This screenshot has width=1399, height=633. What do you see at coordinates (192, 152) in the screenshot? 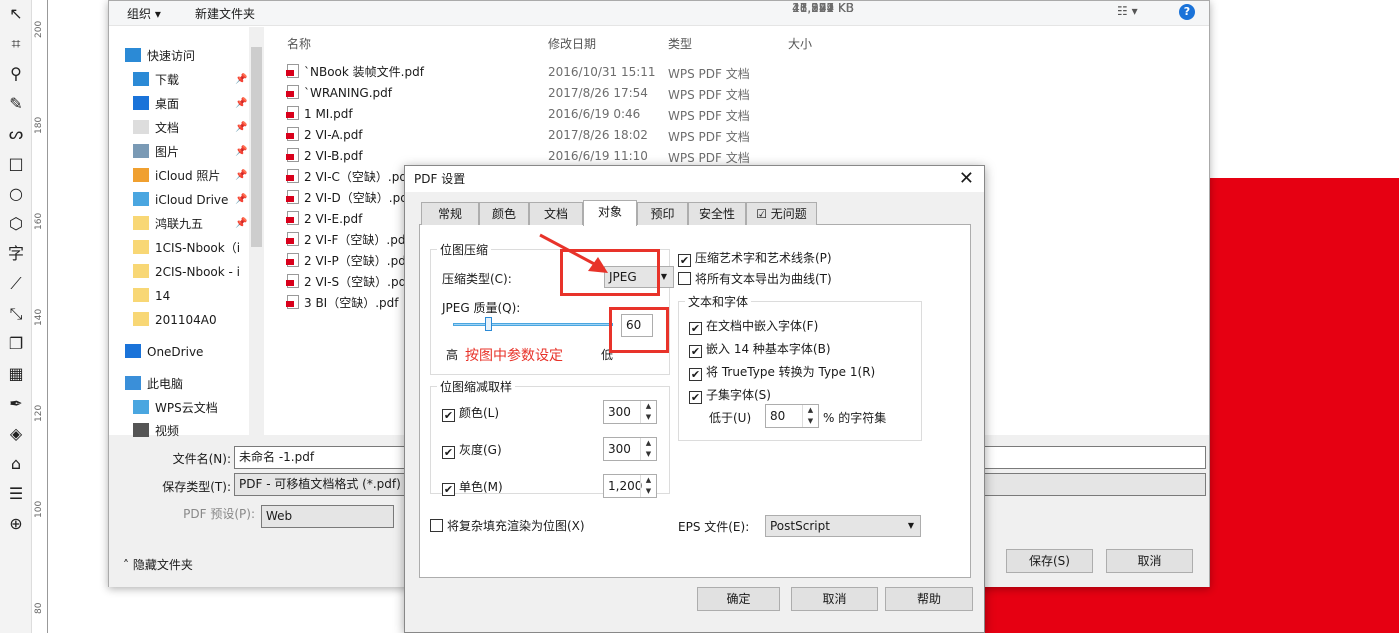
I see `nav-item: 图片` at bounding box center [192, 152].